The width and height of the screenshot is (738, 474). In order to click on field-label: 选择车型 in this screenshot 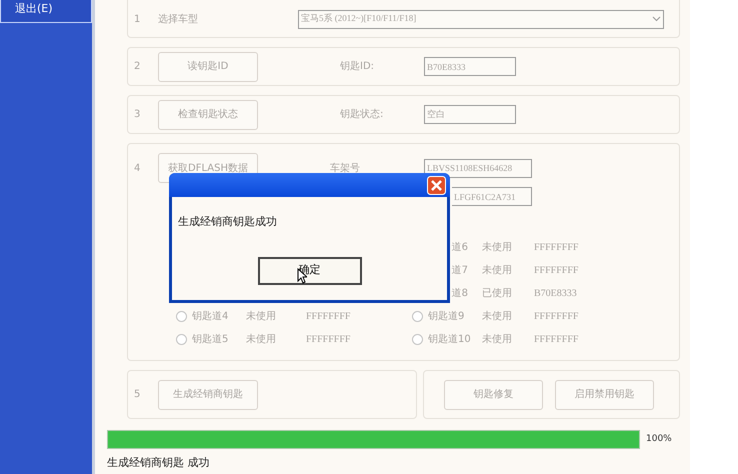, I will do `click(178, 19)`.